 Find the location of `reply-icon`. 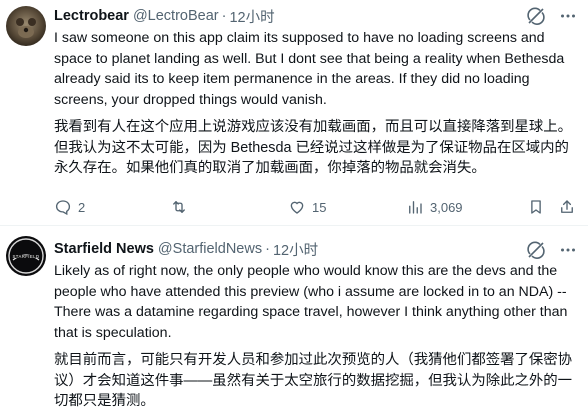

reply-icon is located at coordinates (63, 208).